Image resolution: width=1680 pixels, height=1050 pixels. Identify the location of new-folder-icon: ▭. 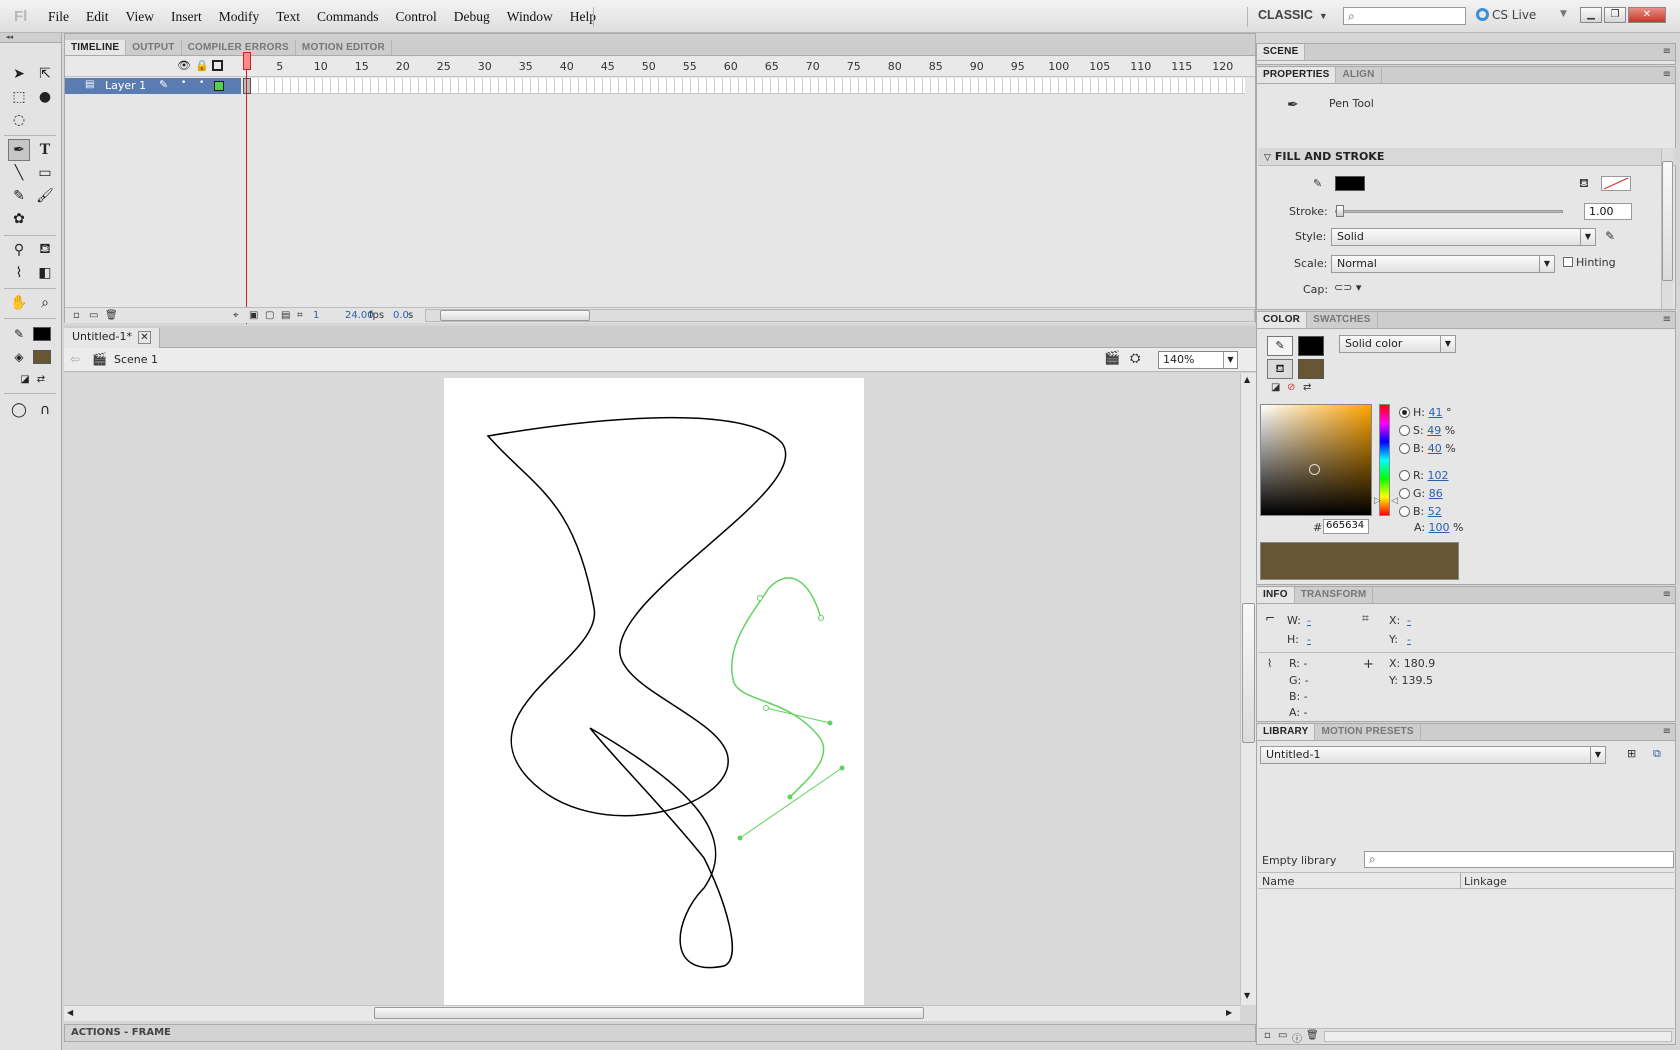
(93, 315).